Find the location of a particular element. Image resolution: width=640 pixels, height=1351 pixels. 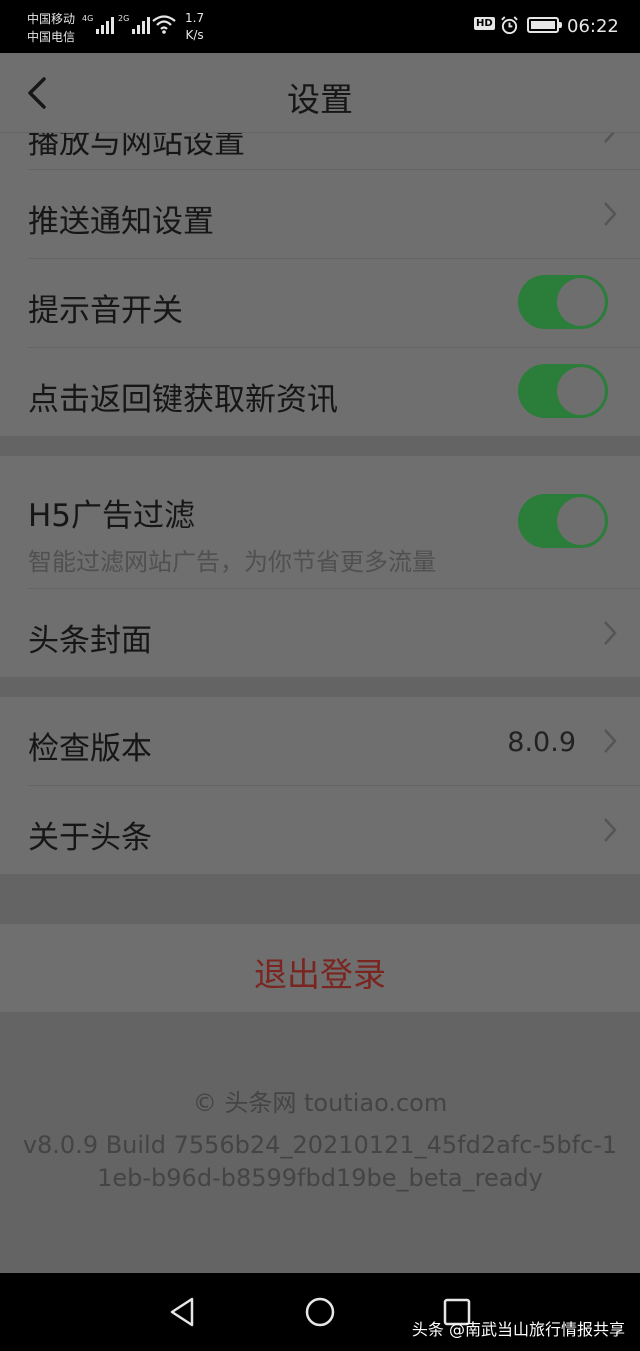

signal-icon: 2G is located at coordinates (134, 24).